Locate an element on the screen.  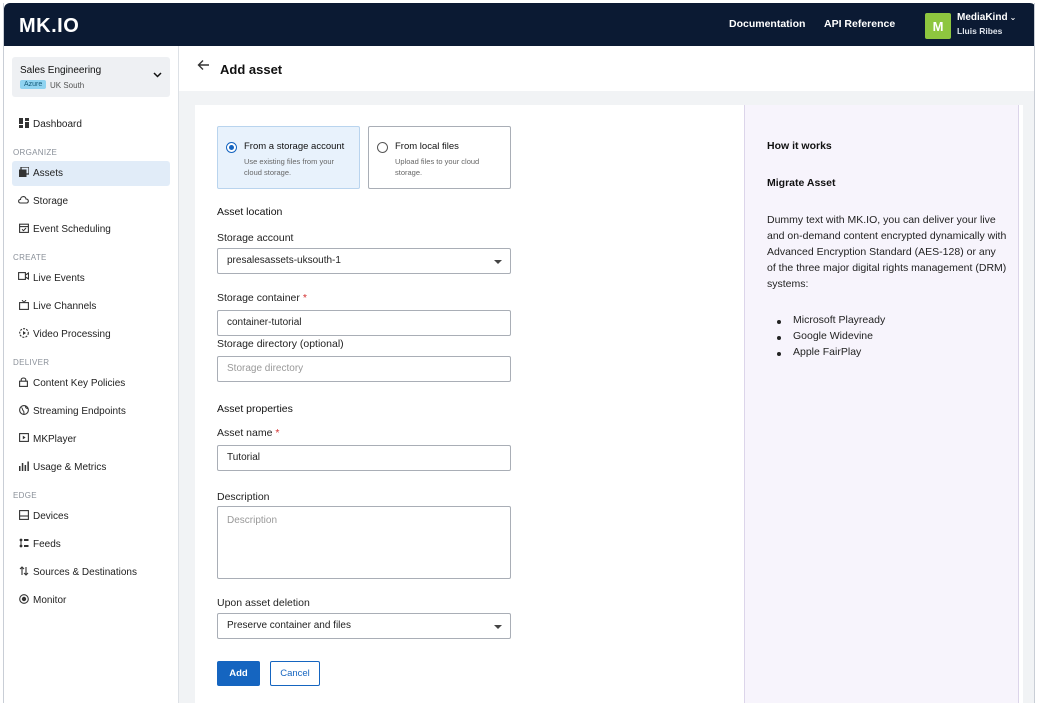
deletion-policy-select: Preserve container and files is located at coordinates (364, 626).